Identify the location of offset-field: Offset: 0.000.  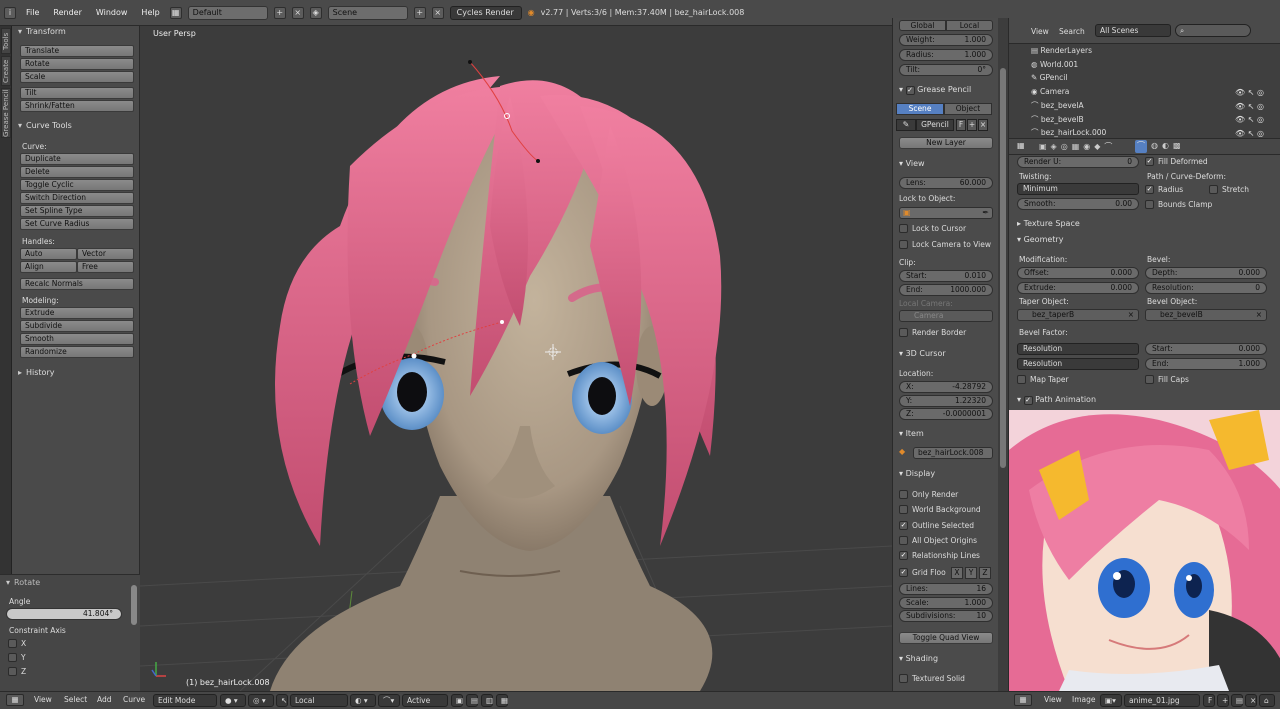
(1078, 273).